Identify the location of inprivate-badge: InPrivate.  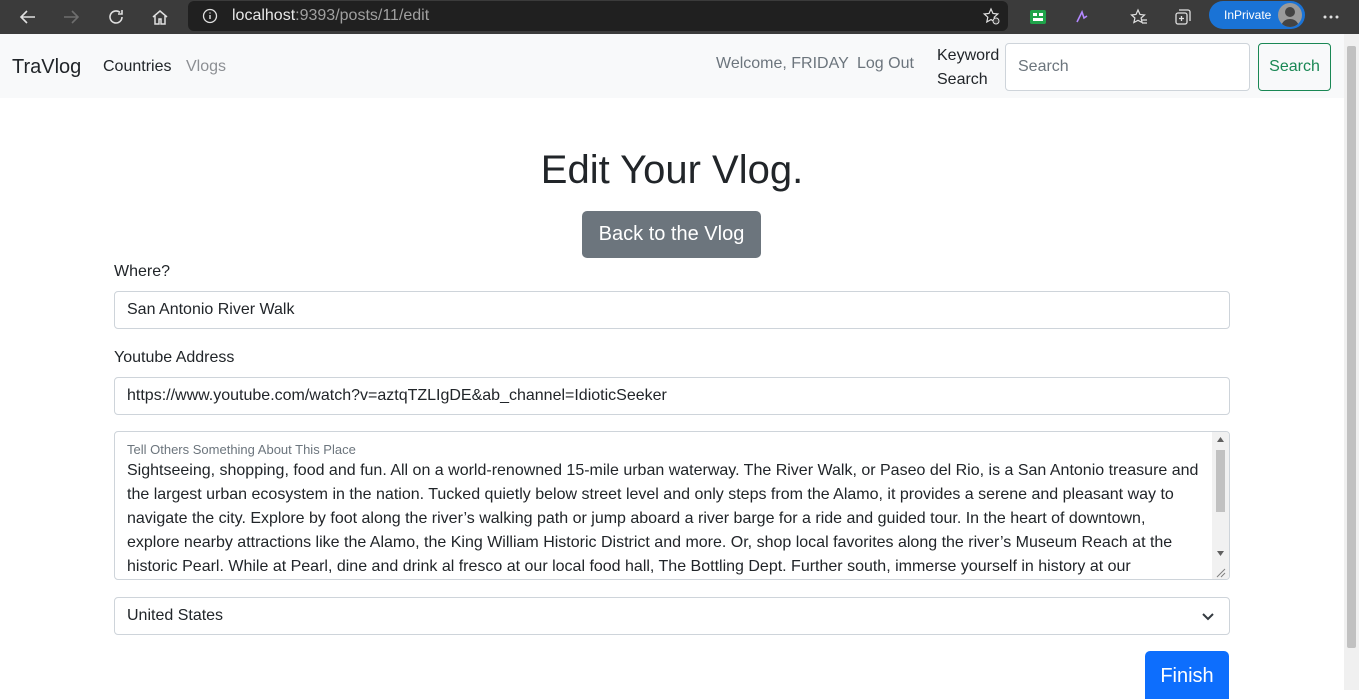
(1257, 15).